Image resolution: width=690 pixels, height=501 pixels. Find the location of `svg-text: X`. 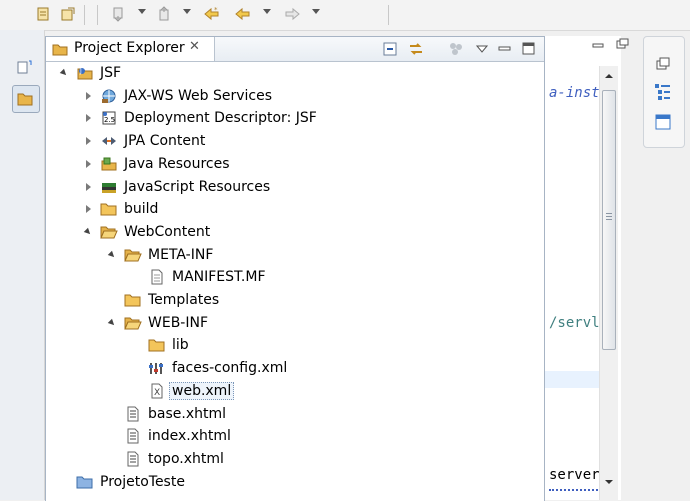

svg-text: X is located at coordinates (157, 393).